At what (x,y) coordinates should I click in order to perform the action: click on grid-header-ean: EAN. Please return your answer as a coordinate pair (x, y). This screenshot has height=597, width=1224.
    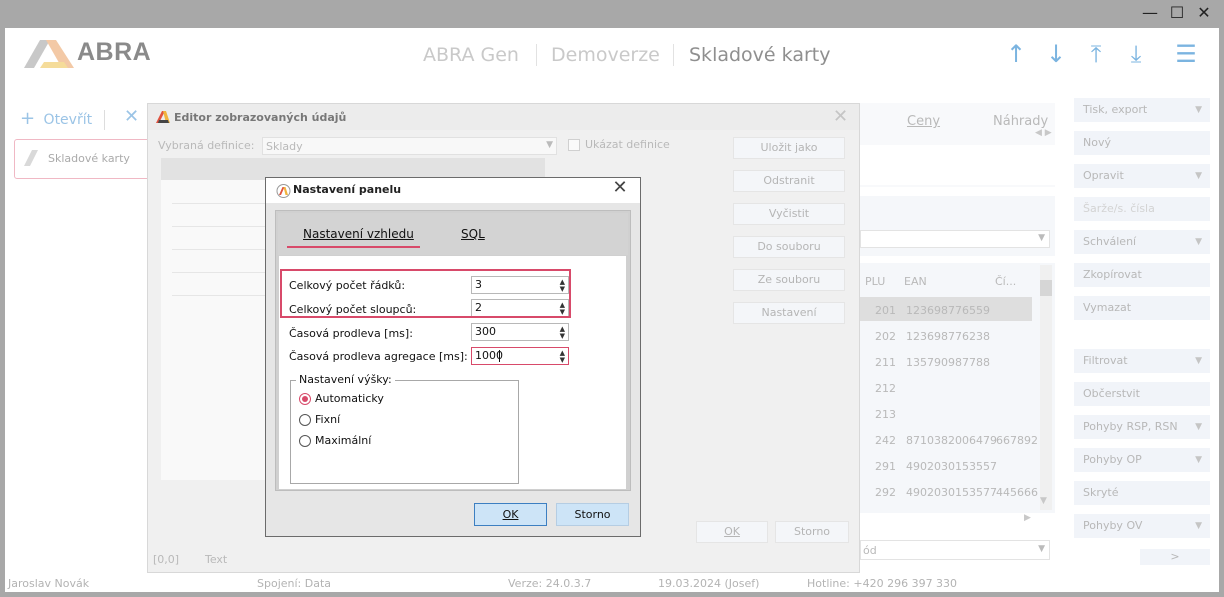
    Looking at the image, I should click on (915, 281).